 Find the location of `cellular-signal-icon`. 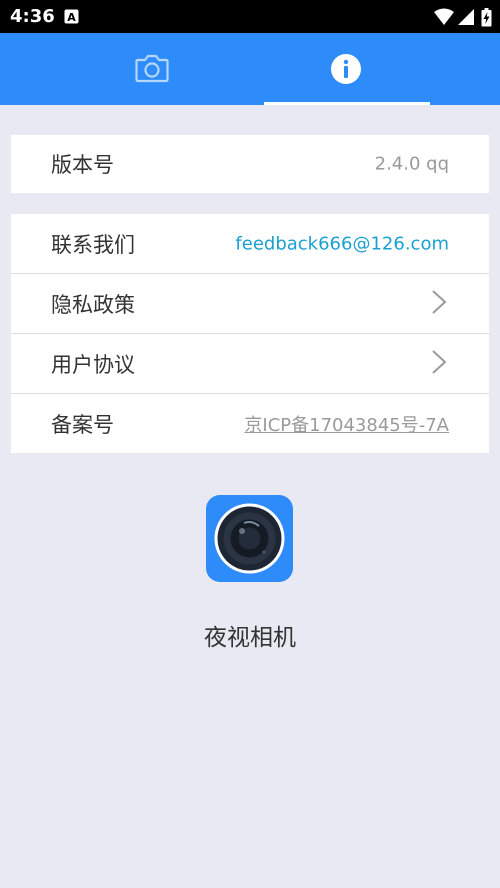

cellular-signal-icon is located at coordinates (466, 17).